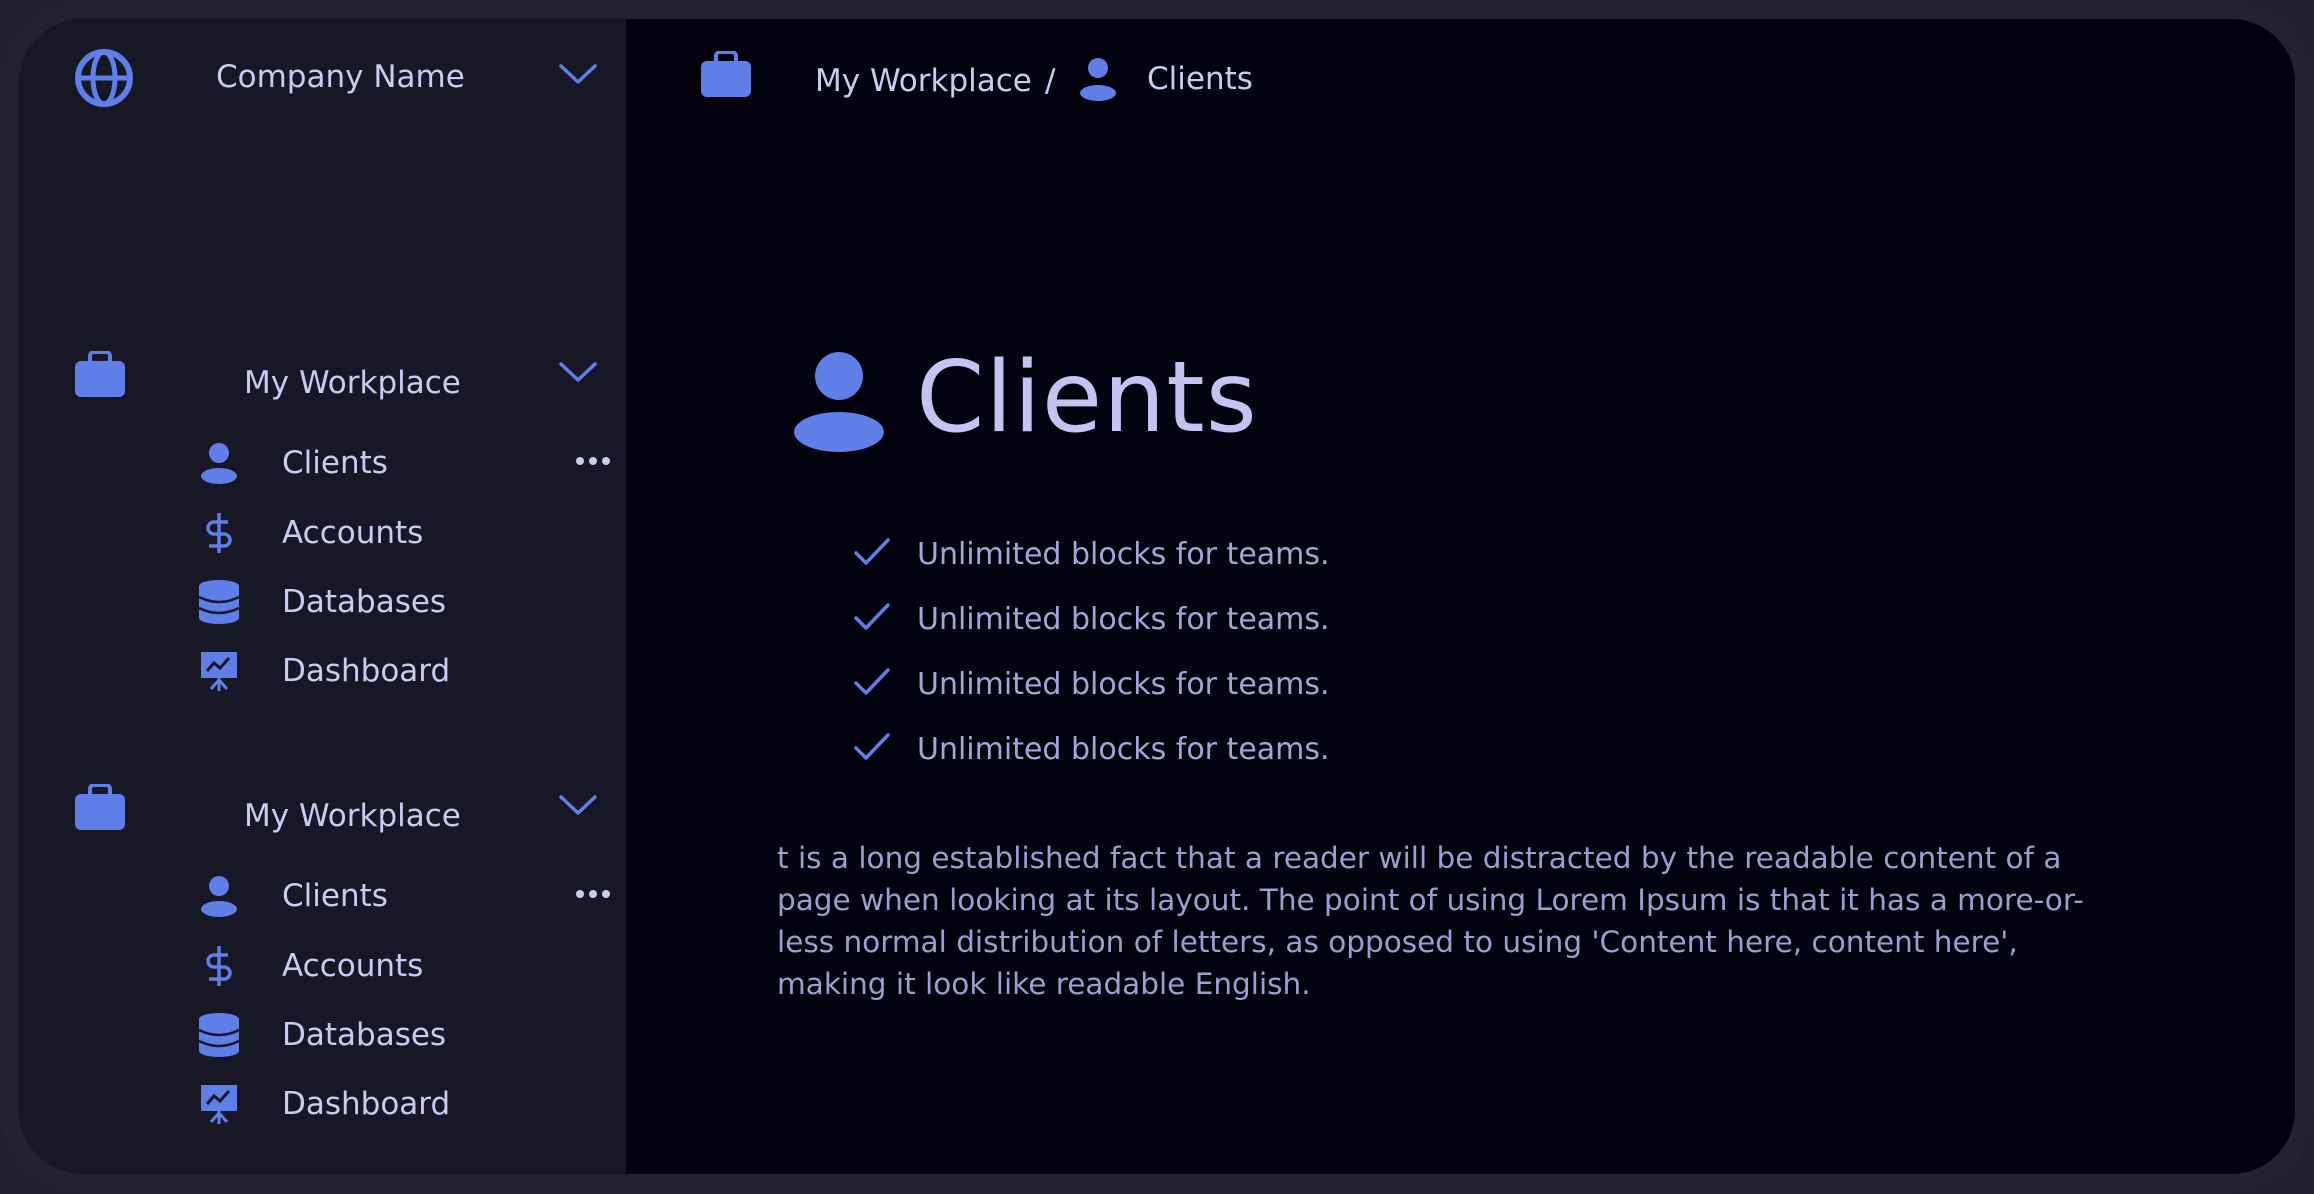 The height and width of the screenshot is (1194, 2314). Describe the element at coordinates (1087, 398) in the screenshot. I see `page-title: Clients` at that location.